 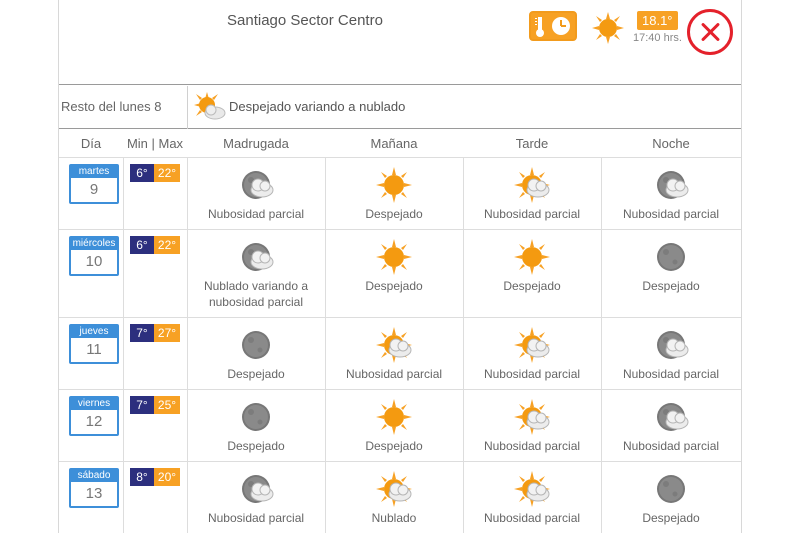 I want to click on weekday-label: viernes, so click(x=94, y=404).